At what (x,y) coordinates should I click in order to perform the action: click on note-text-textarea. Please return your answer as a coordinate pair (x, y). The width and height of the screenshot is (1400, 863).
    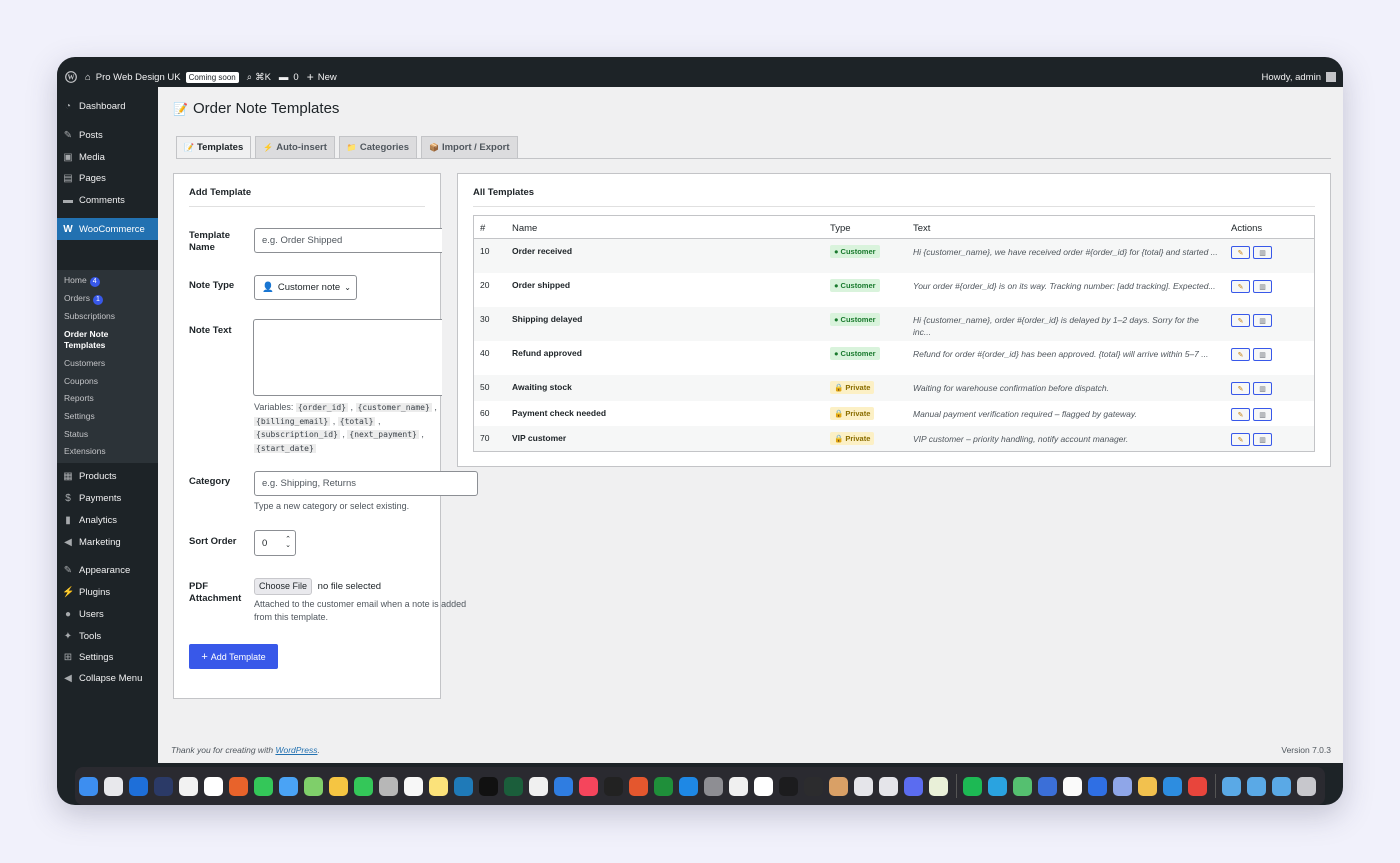
    Looking at the image, I should click on (347, 357).